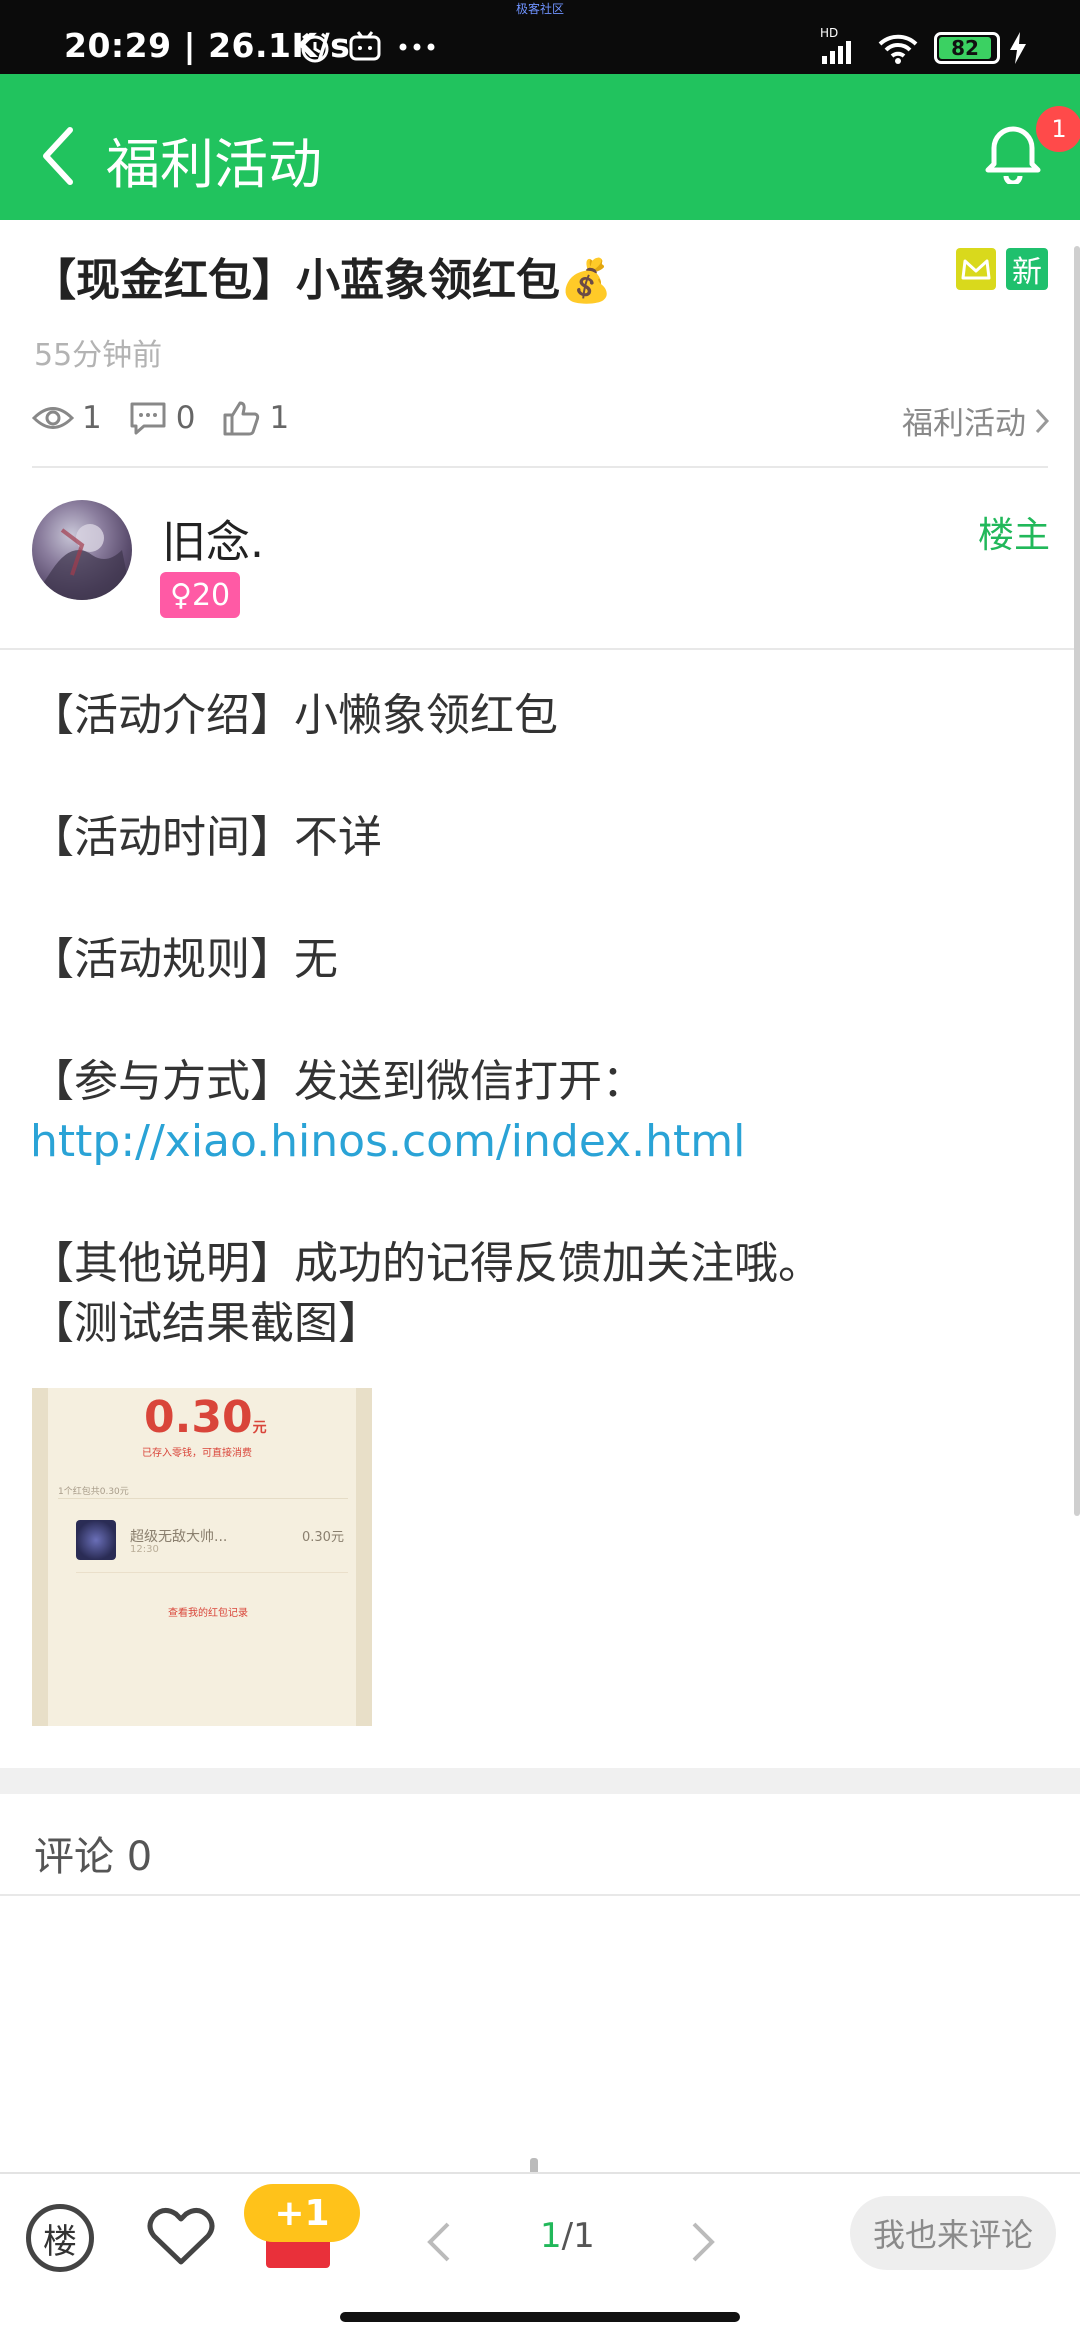  Describe the element at coordinates (1013, 535) in the screenshot. I see `owner-label: 楼主` at that location.